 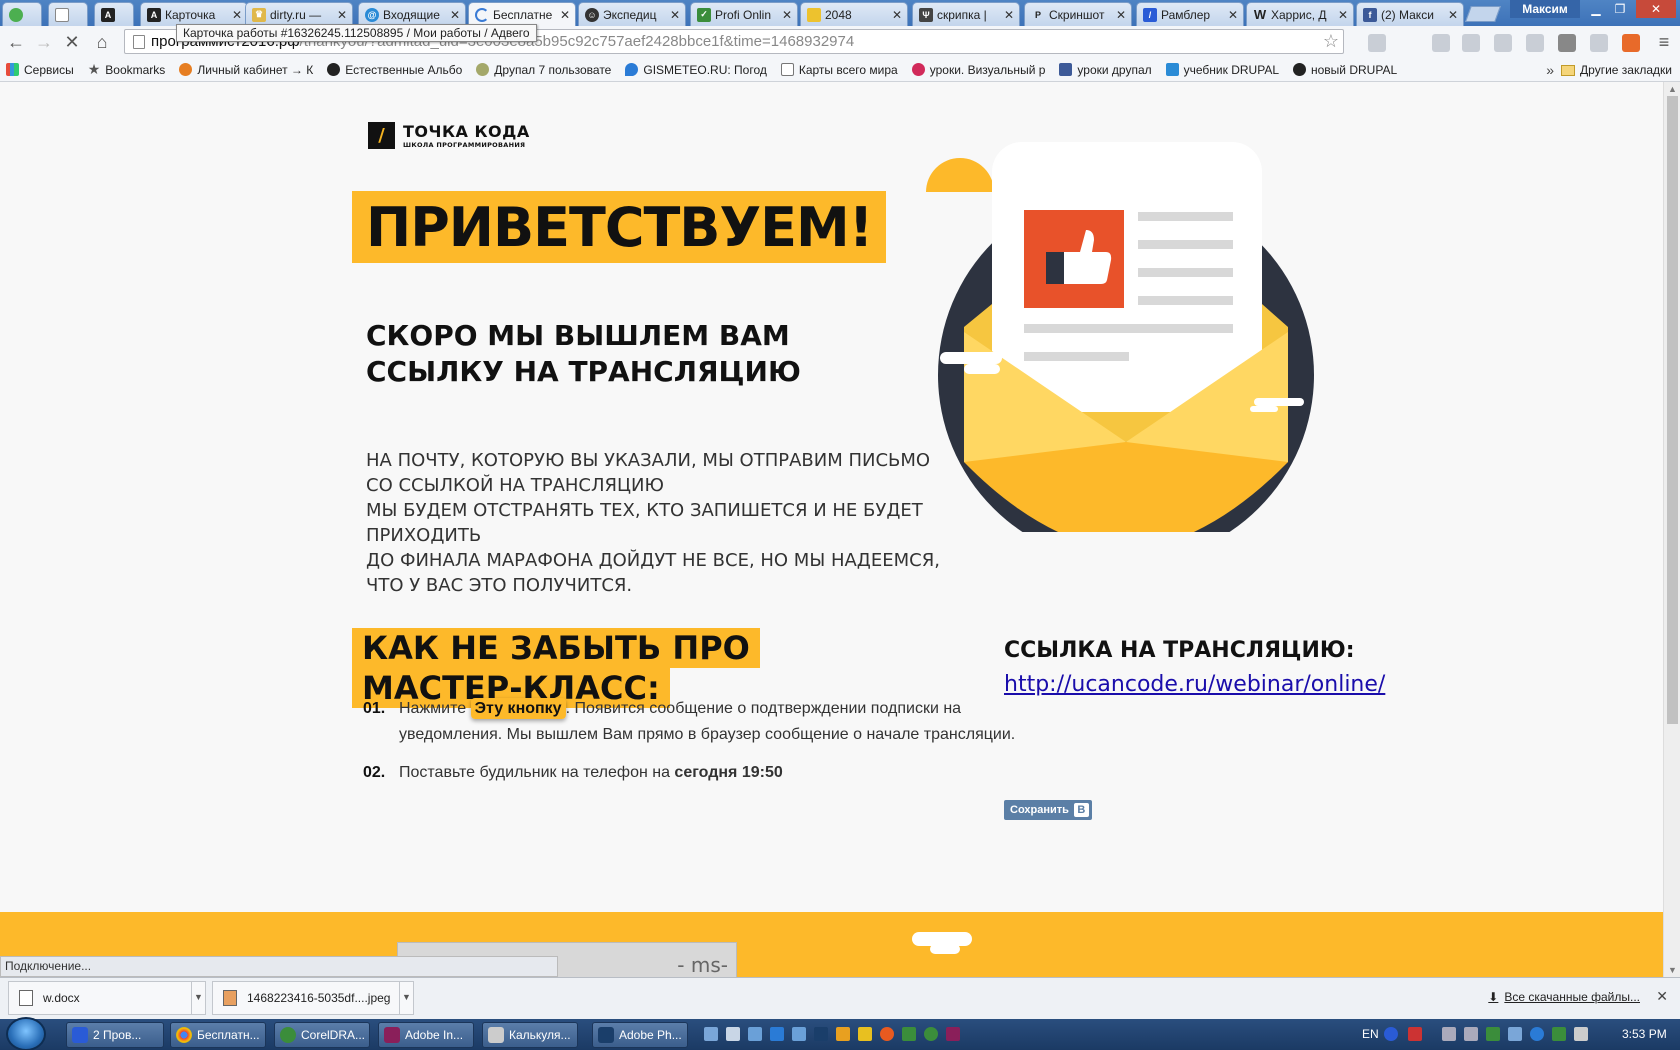 I want to click on tab-3: A, so click(x=114, y=14).